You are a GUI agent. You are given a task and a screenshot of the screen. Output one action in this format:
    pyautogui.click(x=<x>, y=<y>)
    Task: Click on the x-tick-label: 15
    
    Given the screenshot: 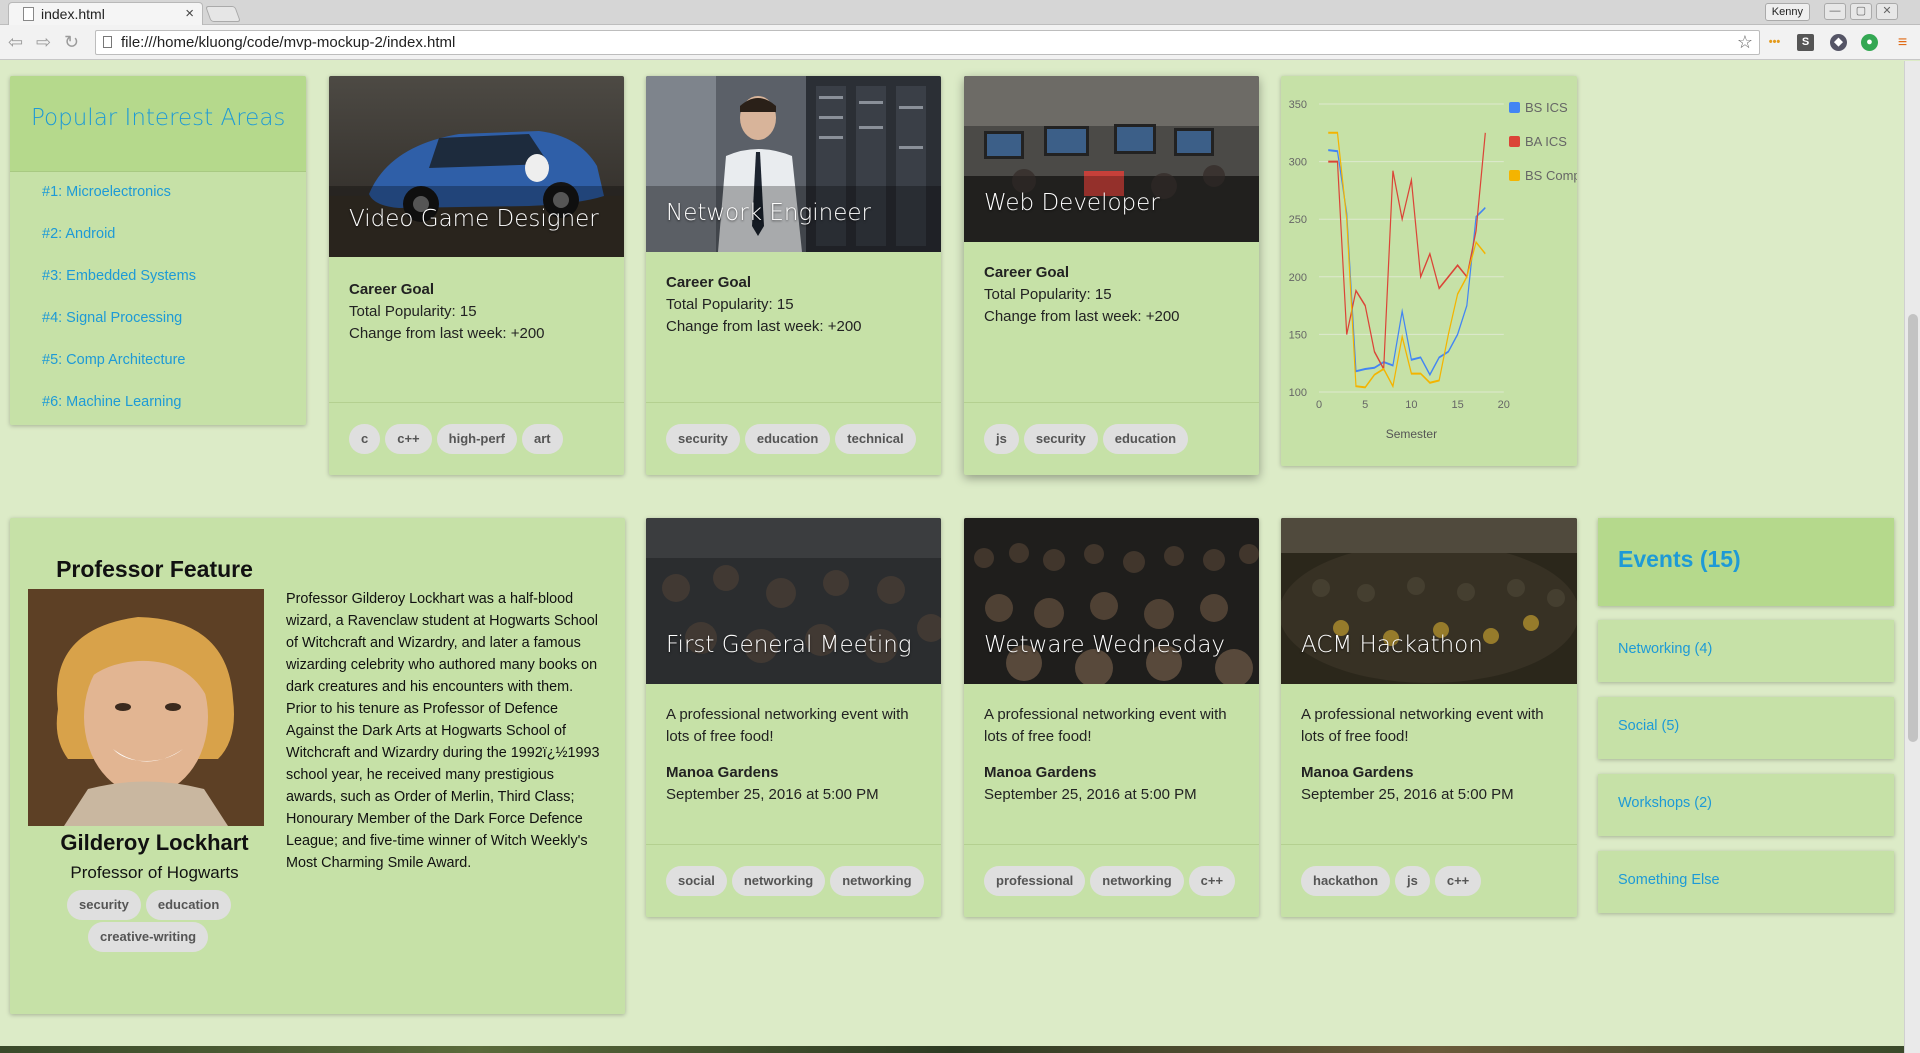 What is the action you would take?
    pyautogui.click(x=1457, y=405)
    